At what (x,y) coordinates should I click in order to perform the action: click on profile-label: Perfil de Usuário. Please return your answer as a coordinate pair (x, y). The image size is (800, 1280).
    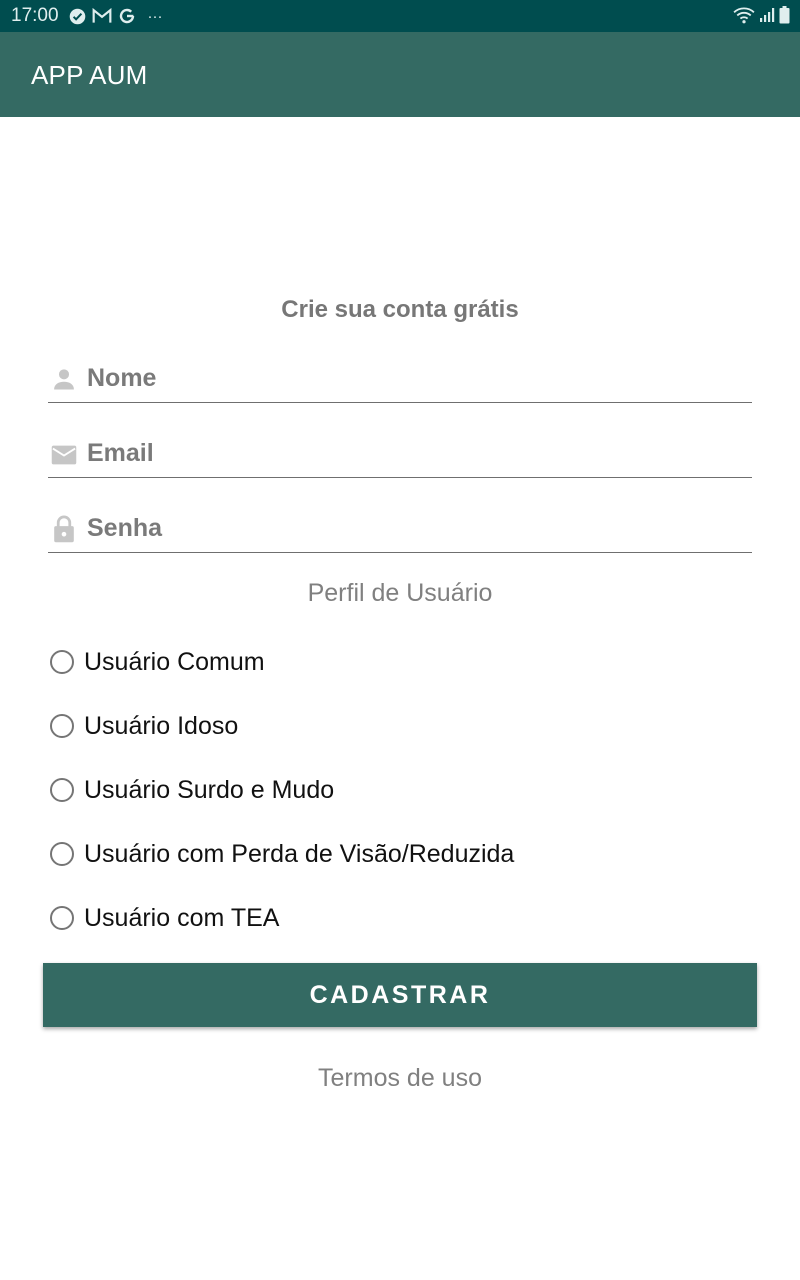
    Looking at the image, I should click on (400, 593).